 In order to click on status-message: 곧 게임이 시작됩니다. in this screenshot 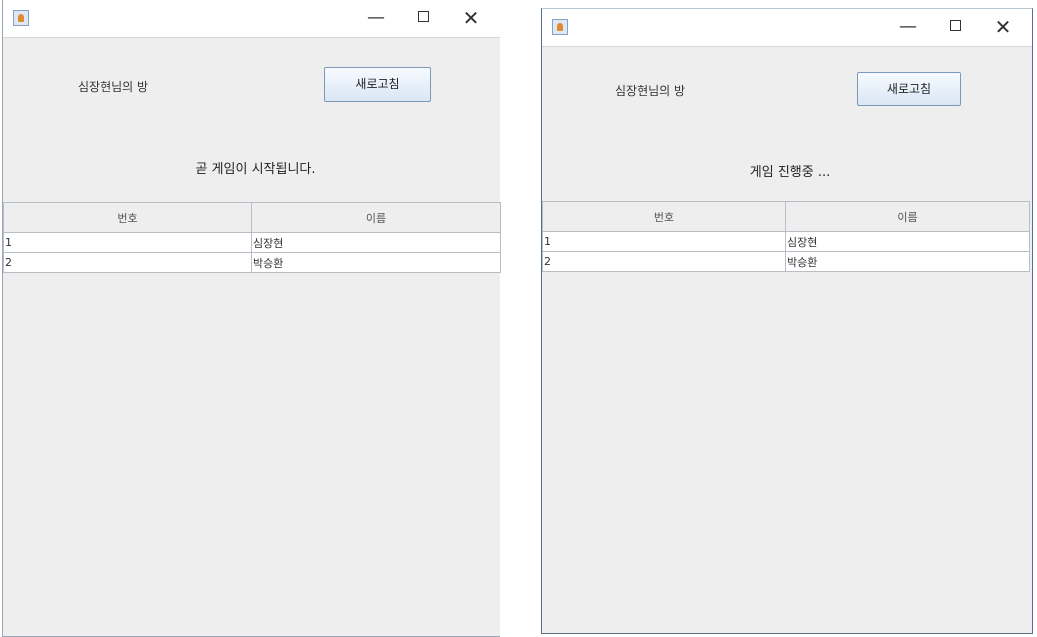, I will do `click(255, 169)`.